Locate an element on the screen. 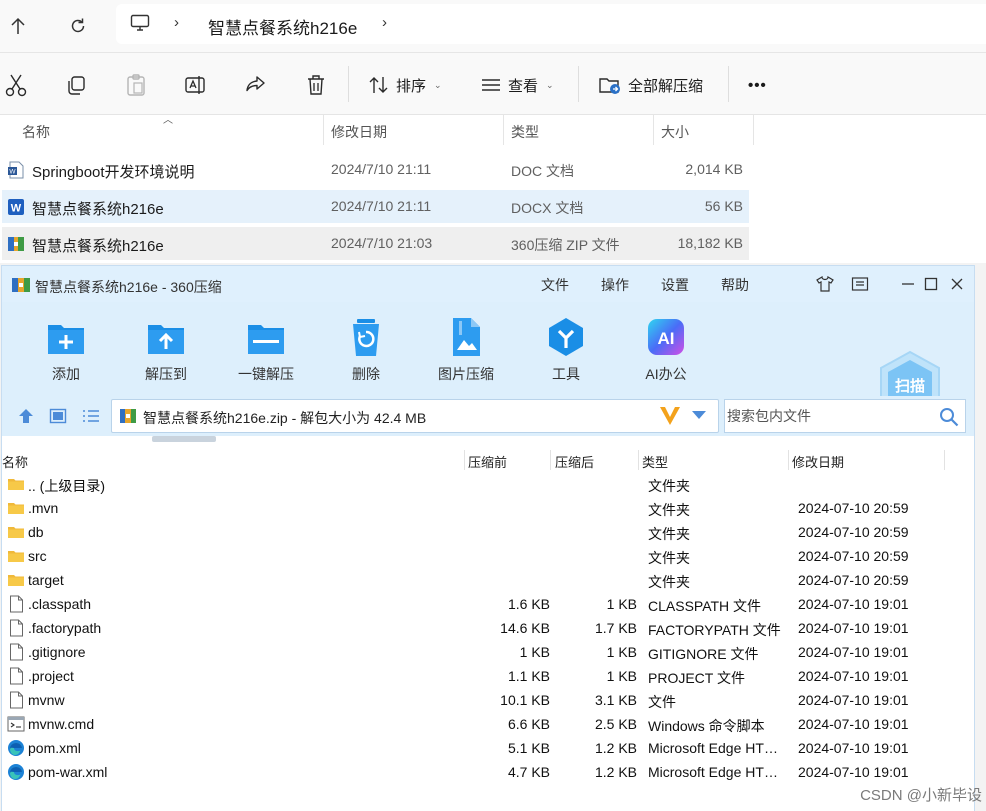  menu-operation: 操作 is located at coordinates (615, 285).